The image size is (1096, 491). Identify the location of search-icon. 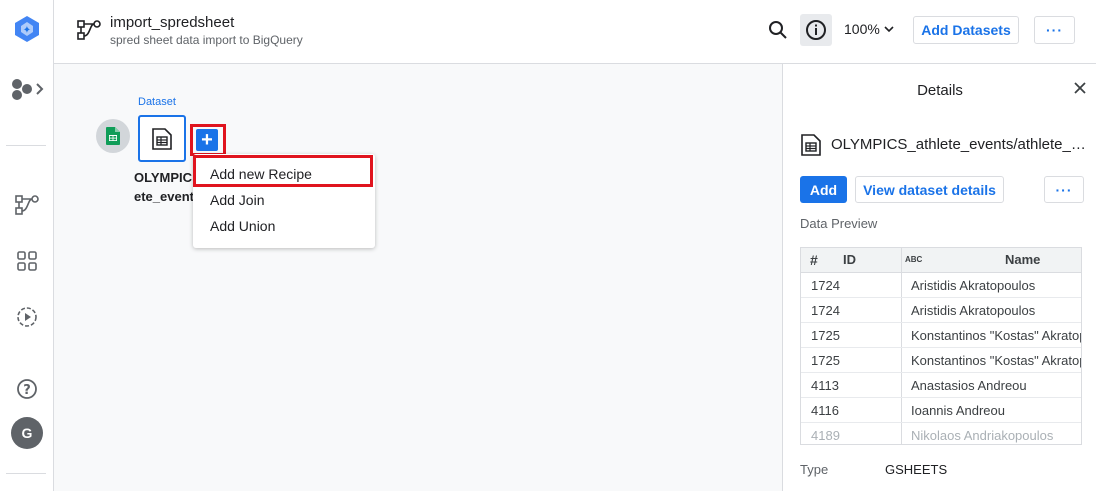
(778, 30).